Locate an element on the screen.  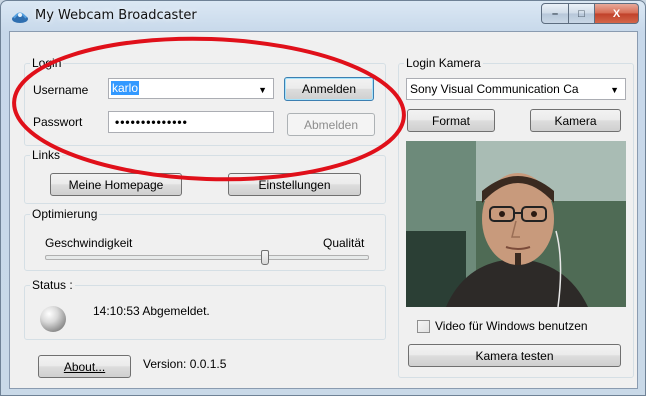
globe-icon is located at coordinates (53, 319).